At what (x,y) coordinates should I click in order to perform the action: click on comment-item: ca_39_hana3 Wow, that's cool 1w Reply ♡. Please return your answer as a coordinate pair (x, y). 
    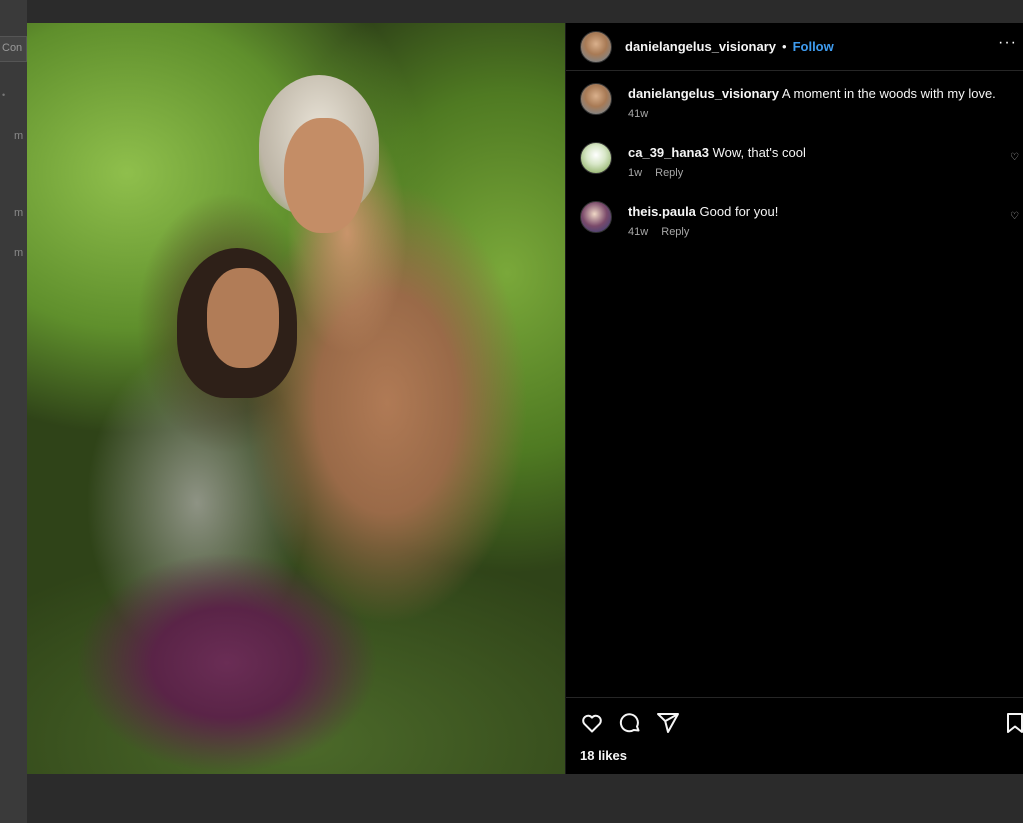
    Looking at the image, I should click on (799, 160).